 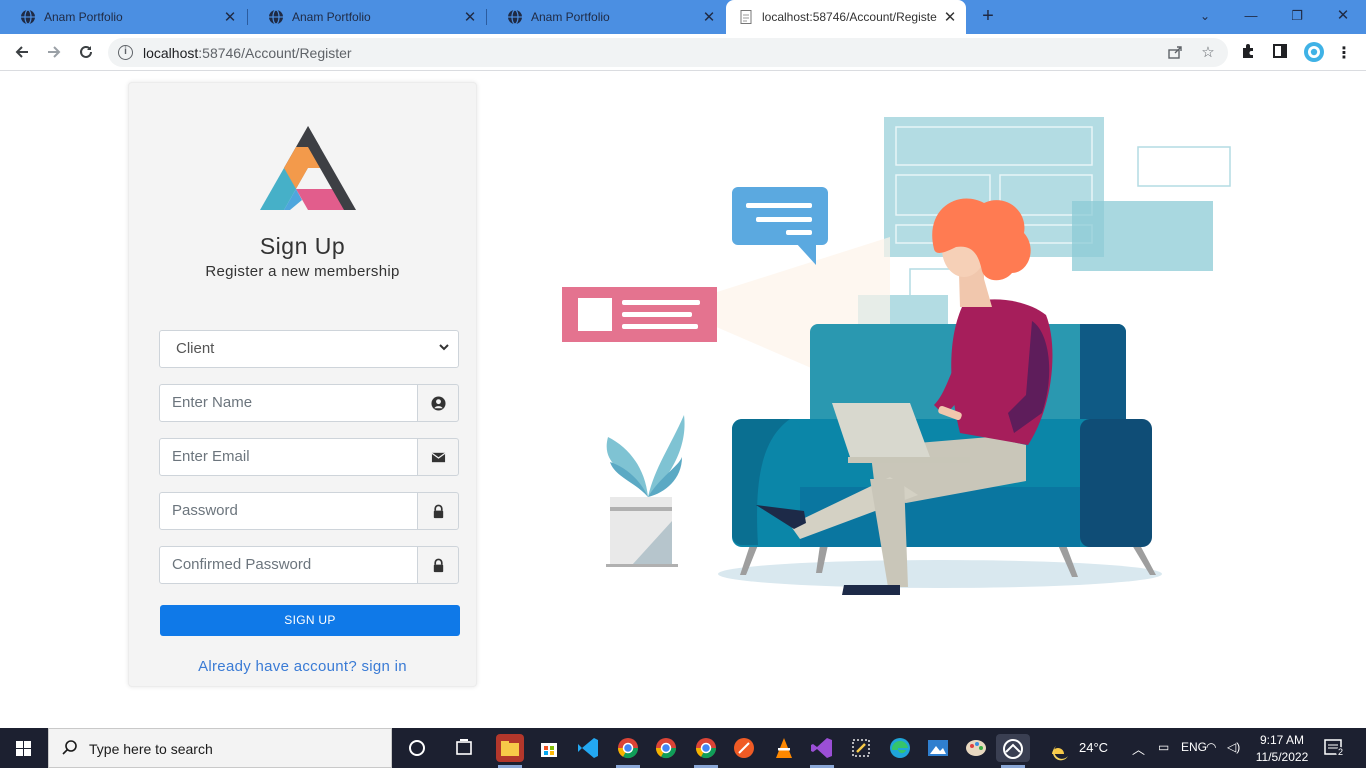 I want to click on task-view-icon, so click(x=464, y=748).